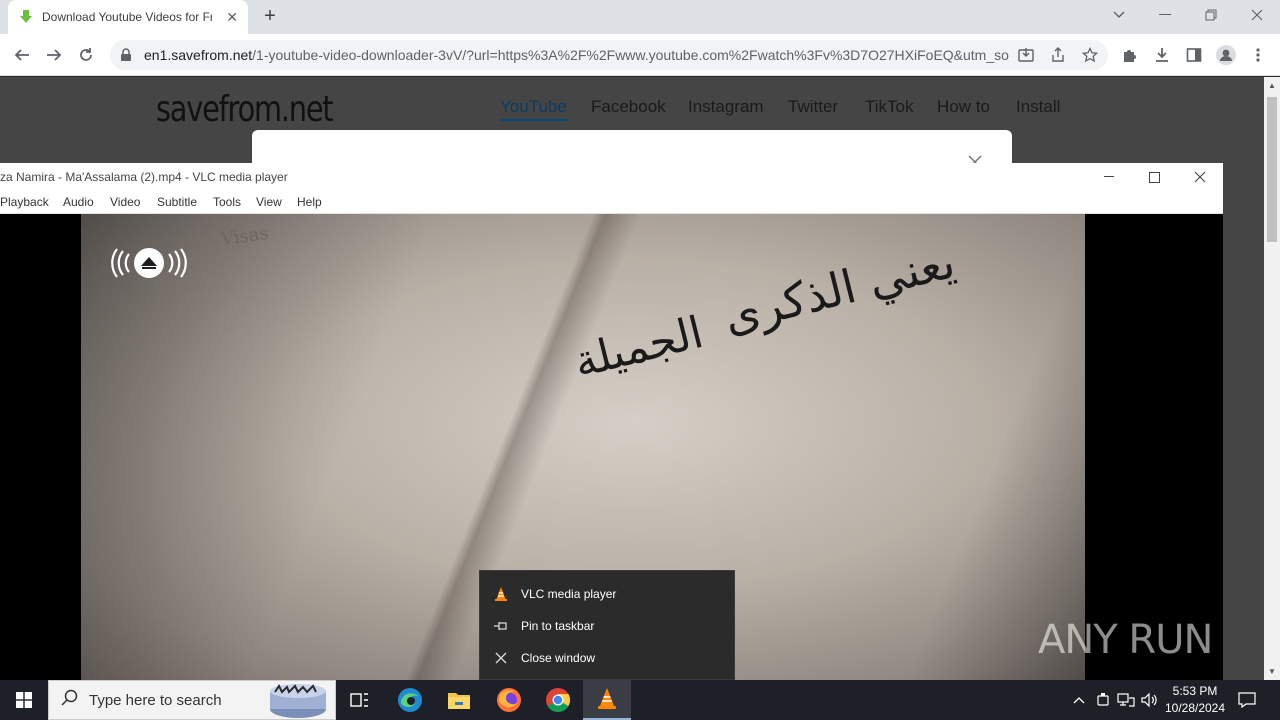 Image resolution: width=1280 pixels, height=720 pixels. I want to click on search-highlight-image-icon, so click(298, 701).